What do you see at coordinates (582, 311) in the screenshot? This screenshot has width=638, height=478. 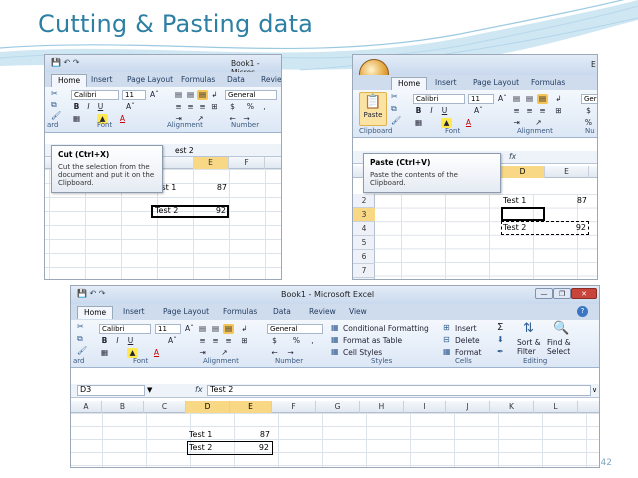 I see `help-icon: ?` at bounding box center [582, 311].